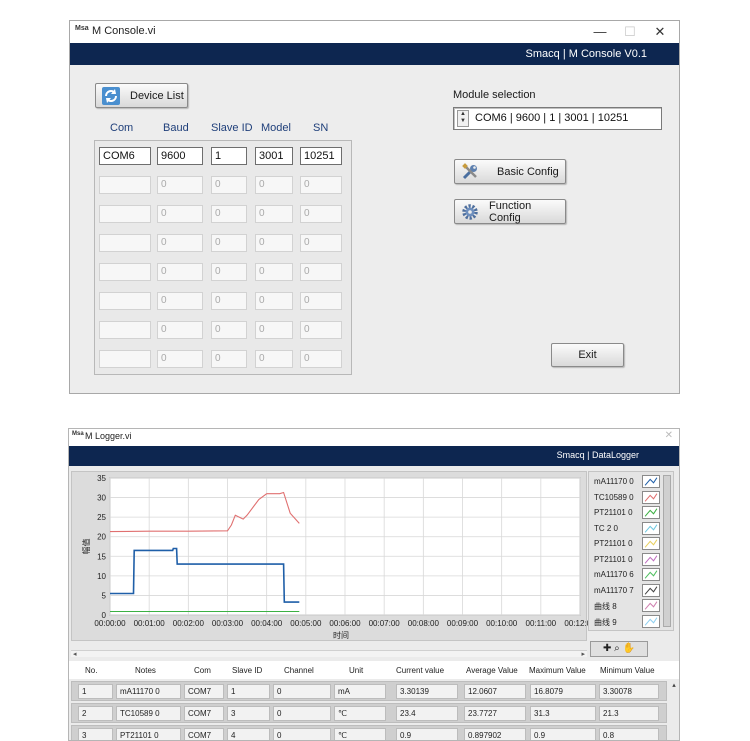  What do you see at coordinates (204, 713) in the screenshot?
I see `table-cell: COM7` at bounding box center [204, 713].